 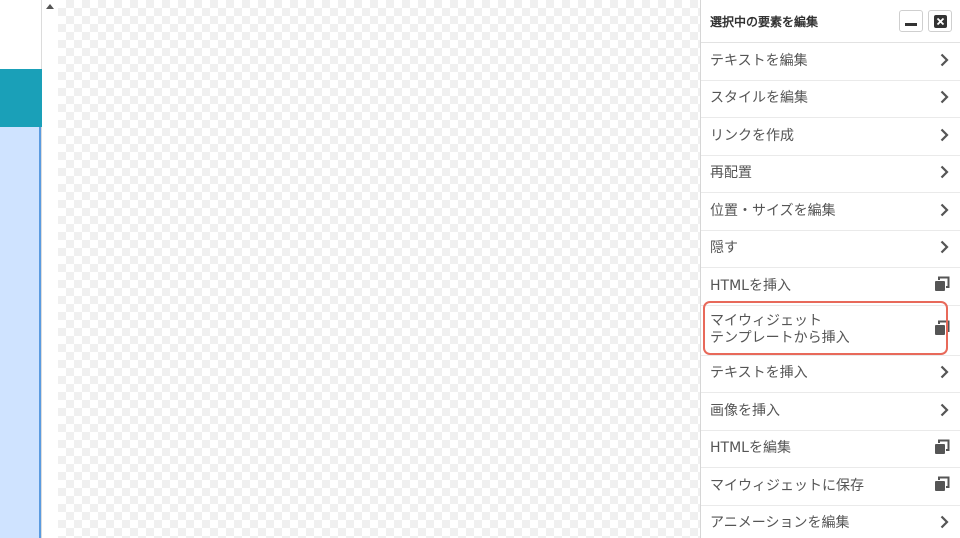 I want to click on menu-item-label: 画像を挿入, so click(x=745, y=410).